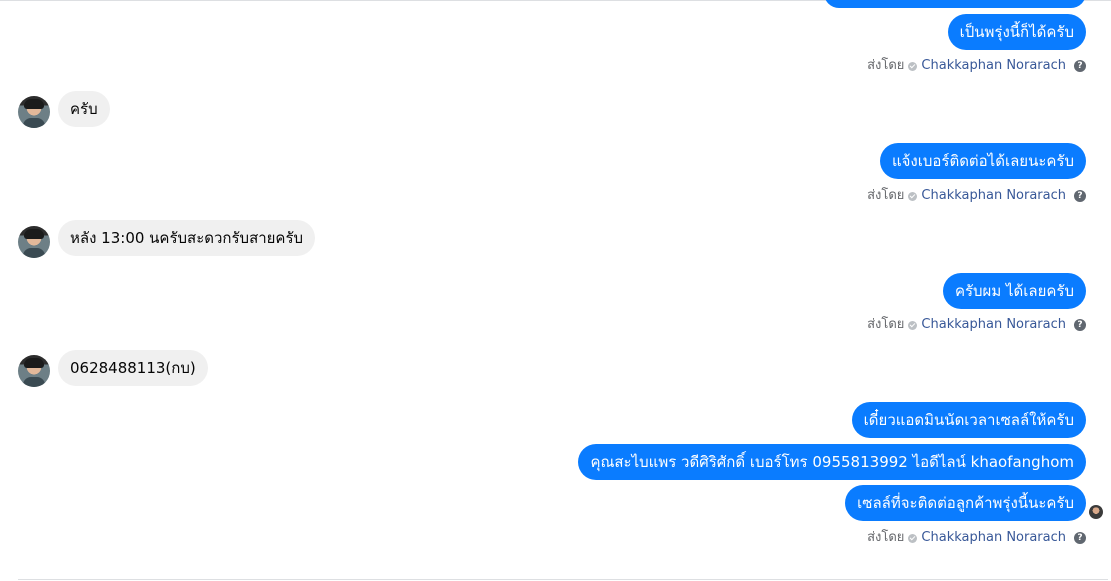 The height and width of the screenshot is (581, 1111). What do you see at coordinates (965, 503) in the screenshot?
I see `message-bubble-outgoing: เซลล์ที่จะติดต่อลูกค้าพรุ่งนี้นะครับ` at bounding box center [965, 503].